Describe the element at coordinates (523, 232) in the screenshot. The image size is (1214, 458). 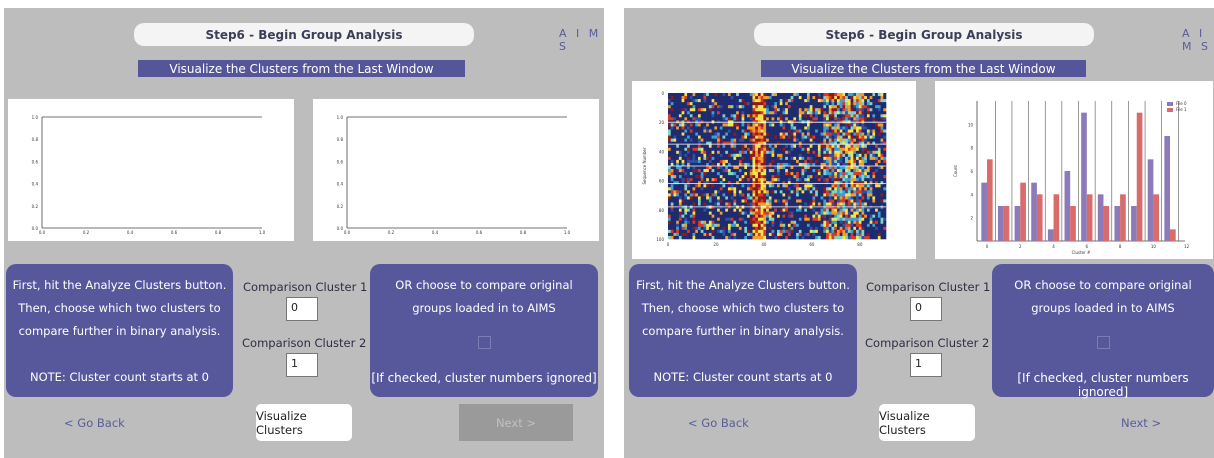
I see `x-tick-label: 0.8` at that location.